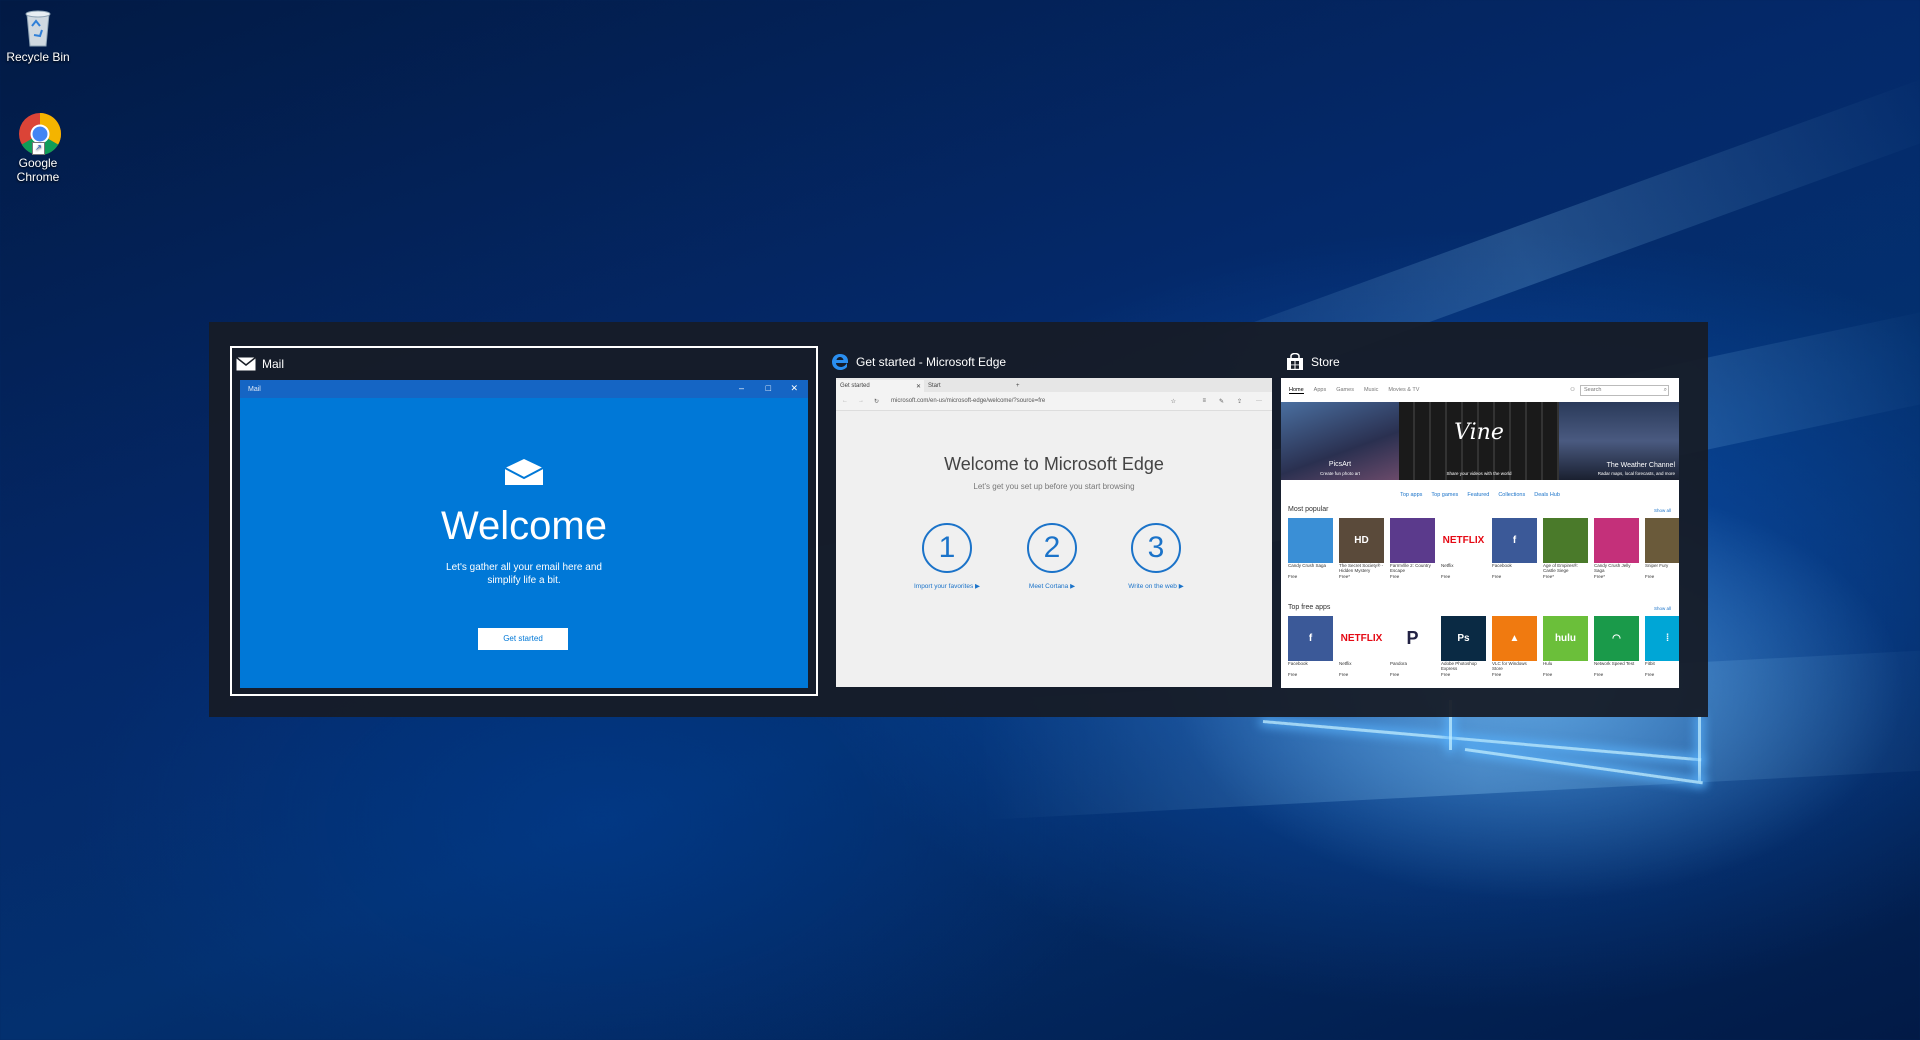  Describe the element at coordinates (1657, 565) in the screenshot. I see `app-name: Sniper Fury` at that location.